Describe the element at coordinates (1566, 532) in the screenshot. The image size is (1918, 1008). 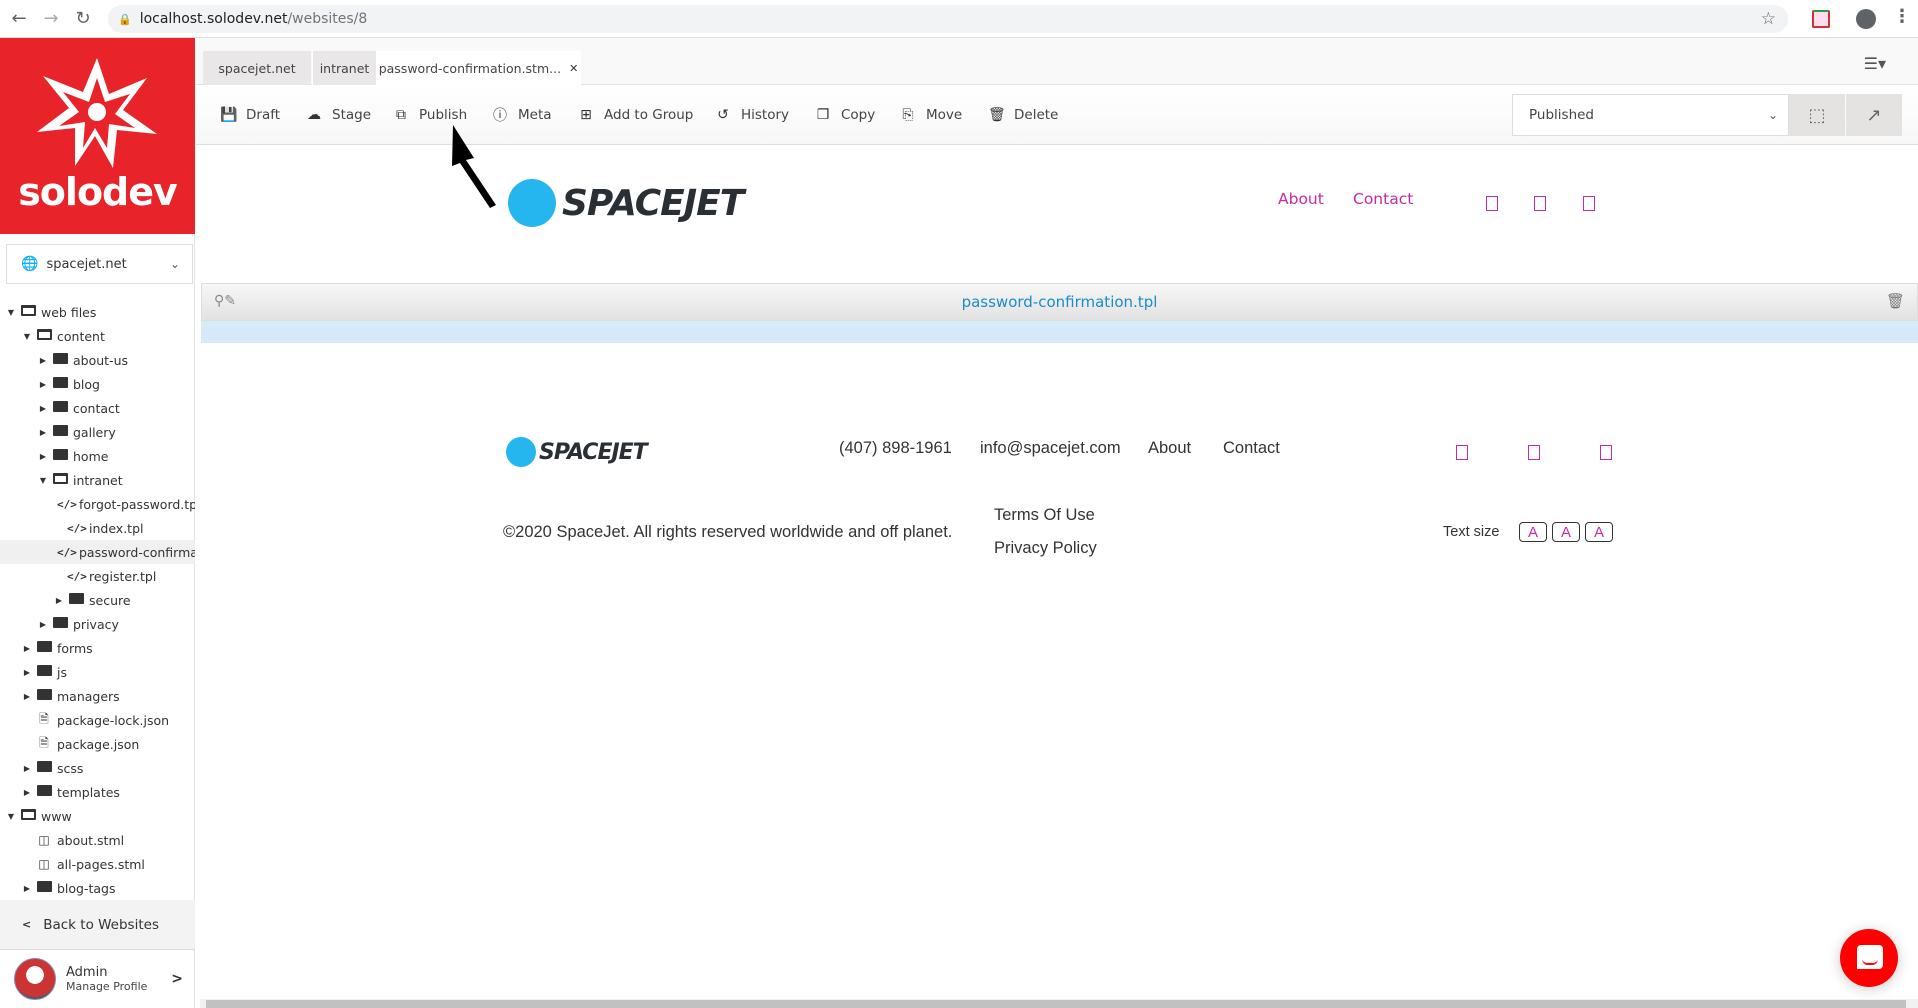
I see `text-size-medium-button: A` at that location.